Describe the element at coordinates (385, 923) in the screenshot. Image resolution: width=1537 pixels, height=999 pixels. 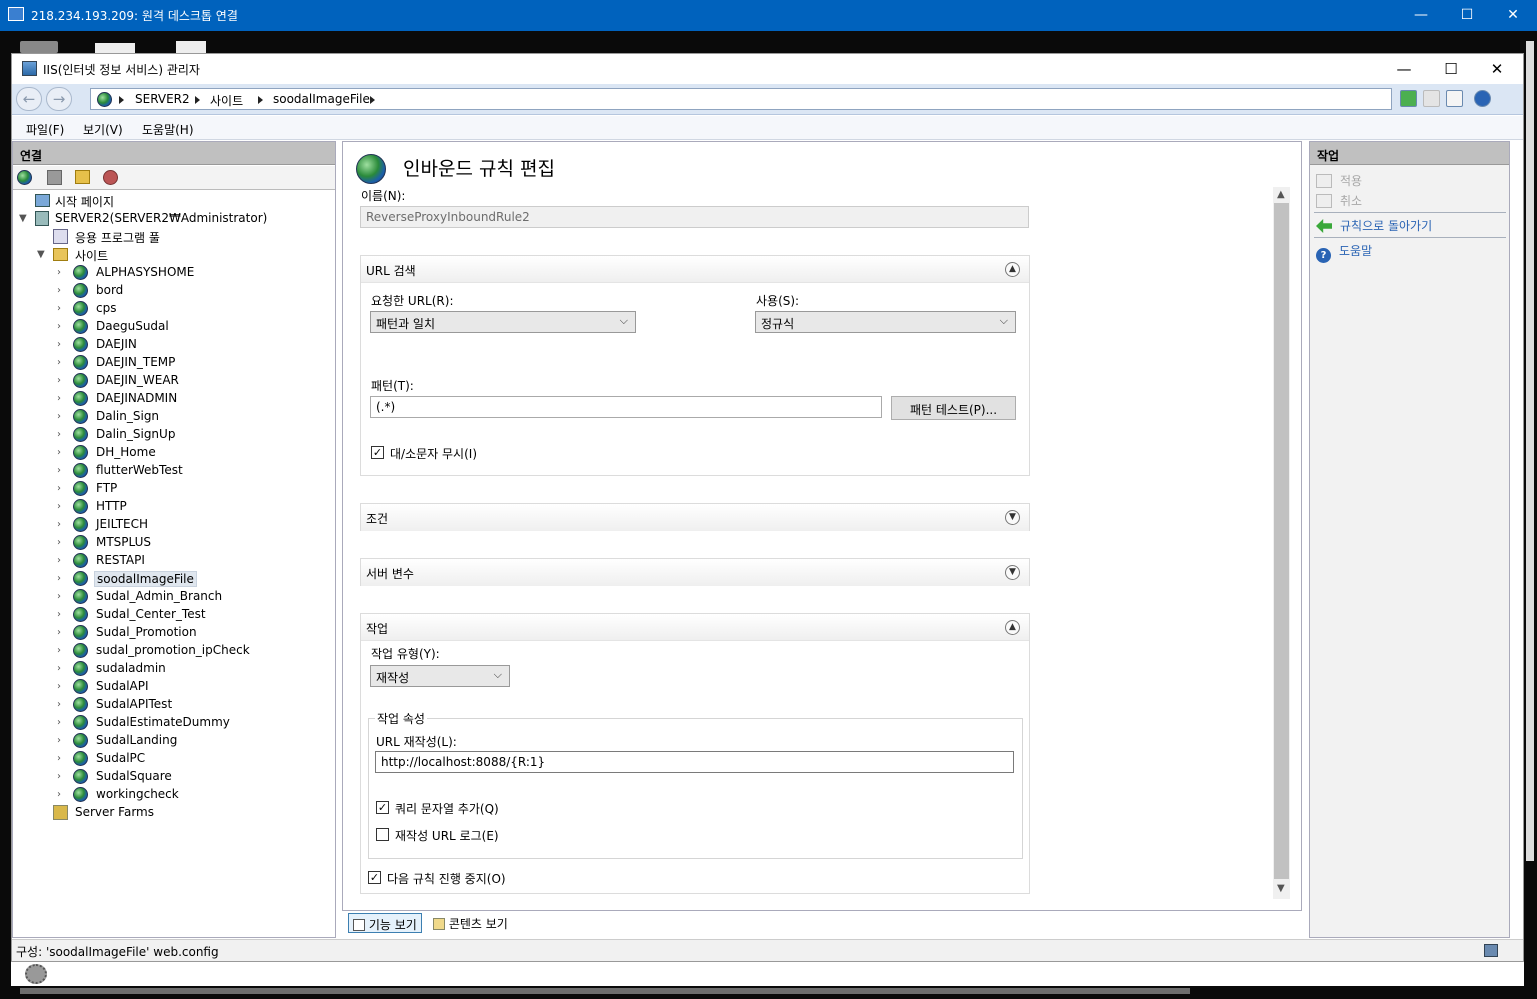
I see `features-view-tab: 기능 보기` at that location.